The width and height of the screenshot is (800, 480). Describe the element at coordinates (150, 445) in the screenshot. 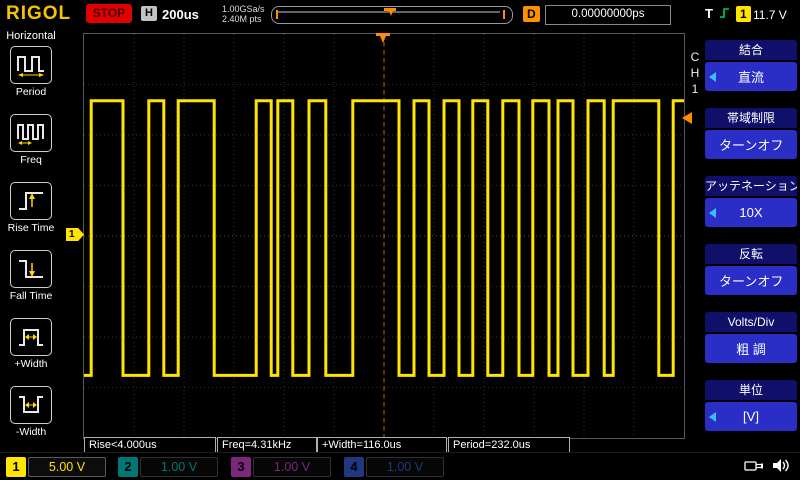

I see `measurement-rise: Rise<4.000us` at that location.